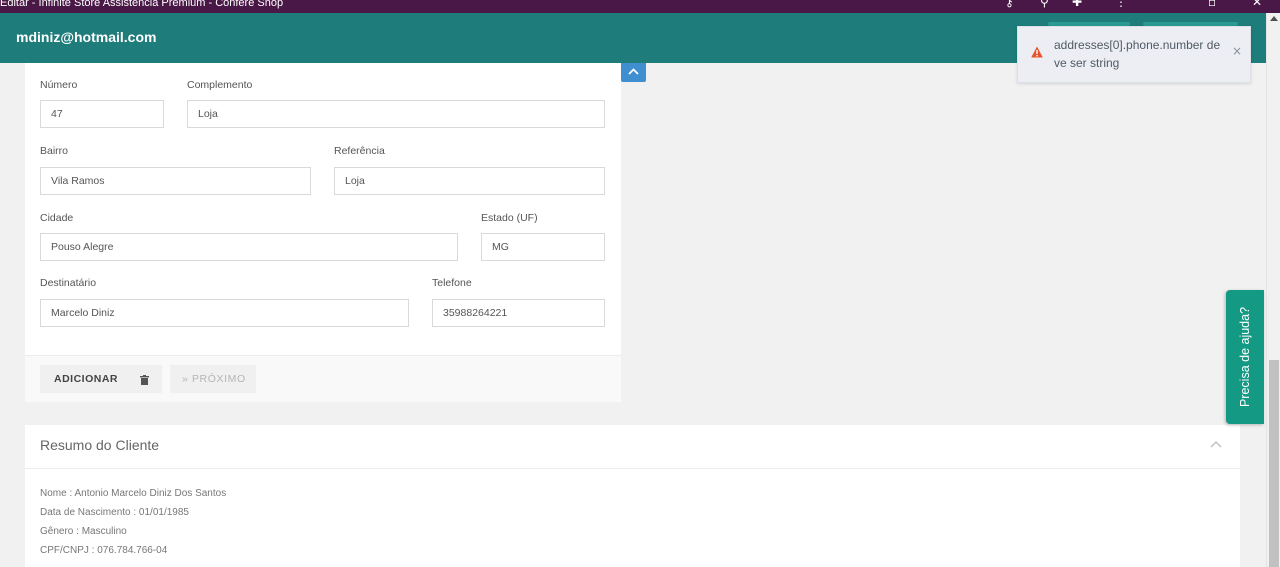  What do you see at coordinates (1273, 290) in the screenshot?
I see `scrollbar` at bounding box center [1273, 290].